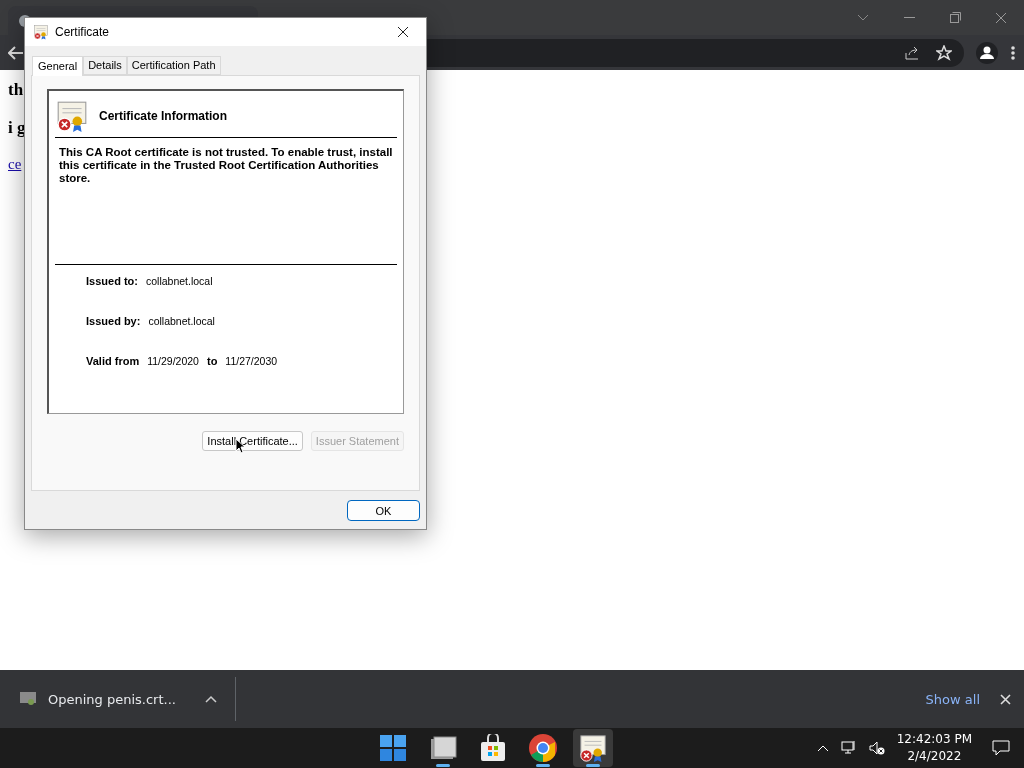  What do you see at coordinates (1013, 52) in the screenshot?
I see `menu-icon` at bounding box center [1013, 52].